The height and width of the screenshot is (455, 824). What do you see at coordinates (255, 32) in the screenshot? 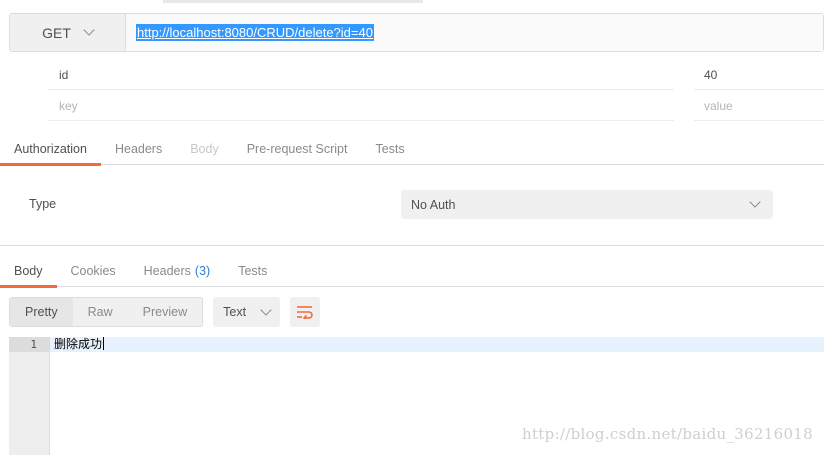
I see `url-text: http://localhost:8080/CRUD/delete?id=40` at bounding box center [255, 32].